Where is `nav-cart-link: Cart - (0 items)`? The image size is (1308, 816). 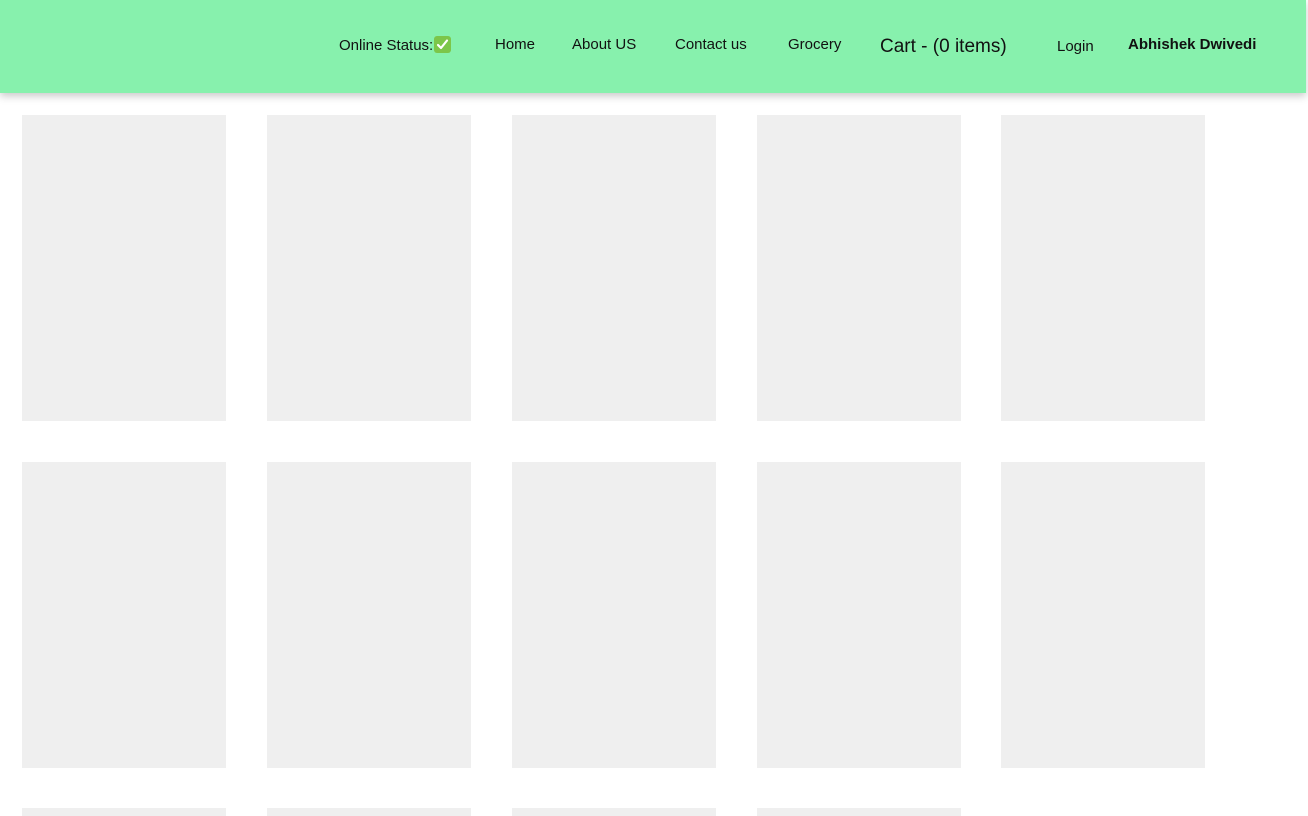
nav-cart-link: Cart - (0 items) is located at coordinates (943, 47).